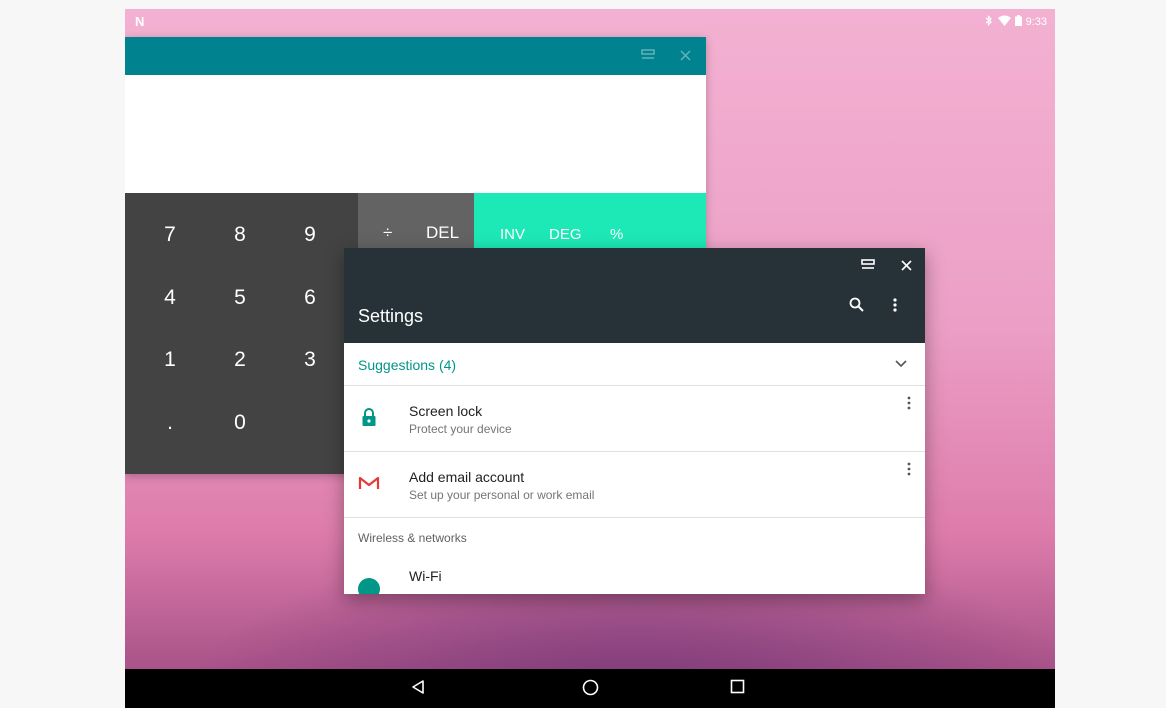  I want to click on chevron-down-icon, so click(901, 363).